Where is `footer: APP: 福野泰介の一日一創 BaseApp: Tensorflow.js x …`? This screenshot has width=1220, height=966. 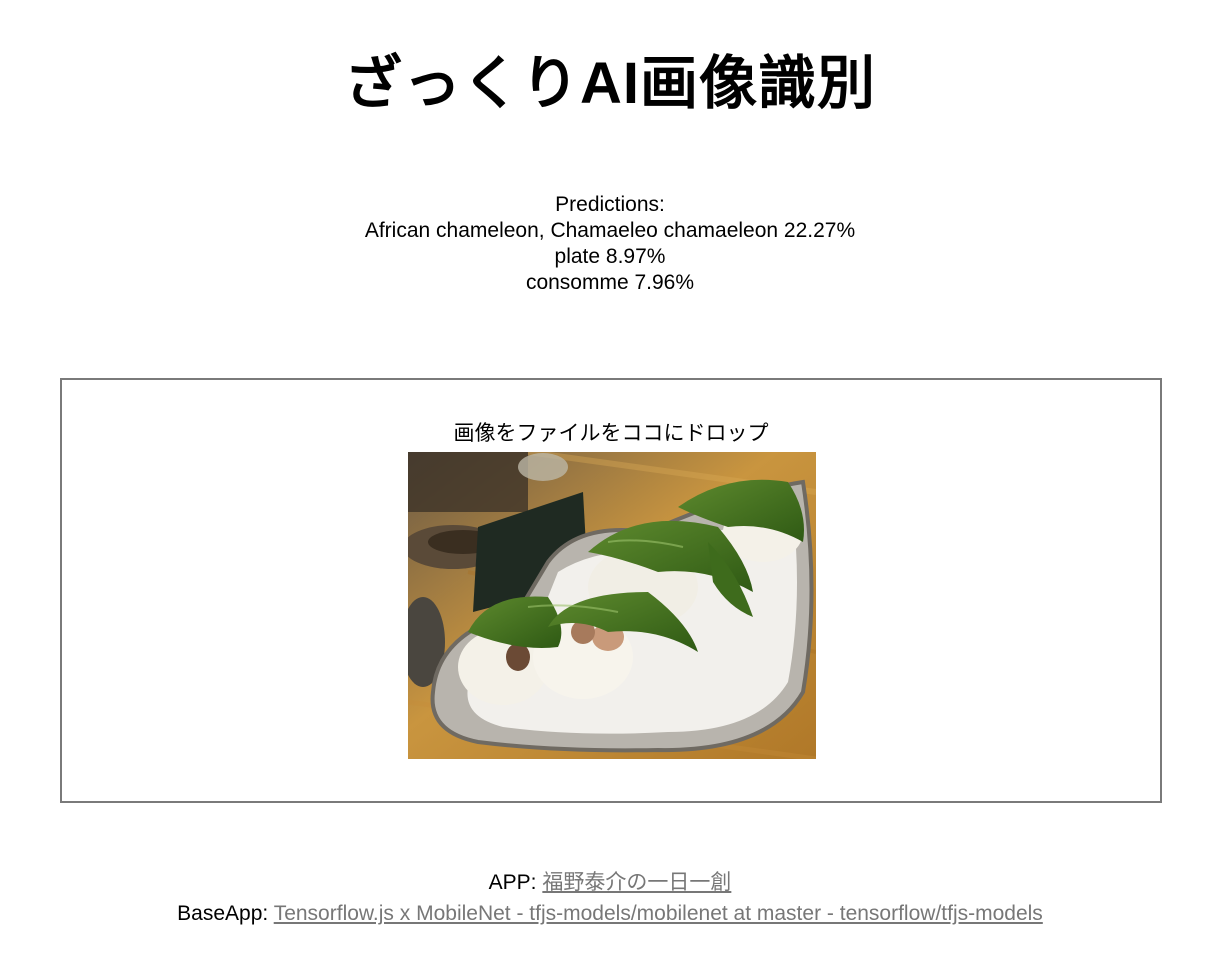
footer: APP: 福野泰介の一日一創 BaseApp: Tensorflow.js x … is located at coordinates (610, 898).